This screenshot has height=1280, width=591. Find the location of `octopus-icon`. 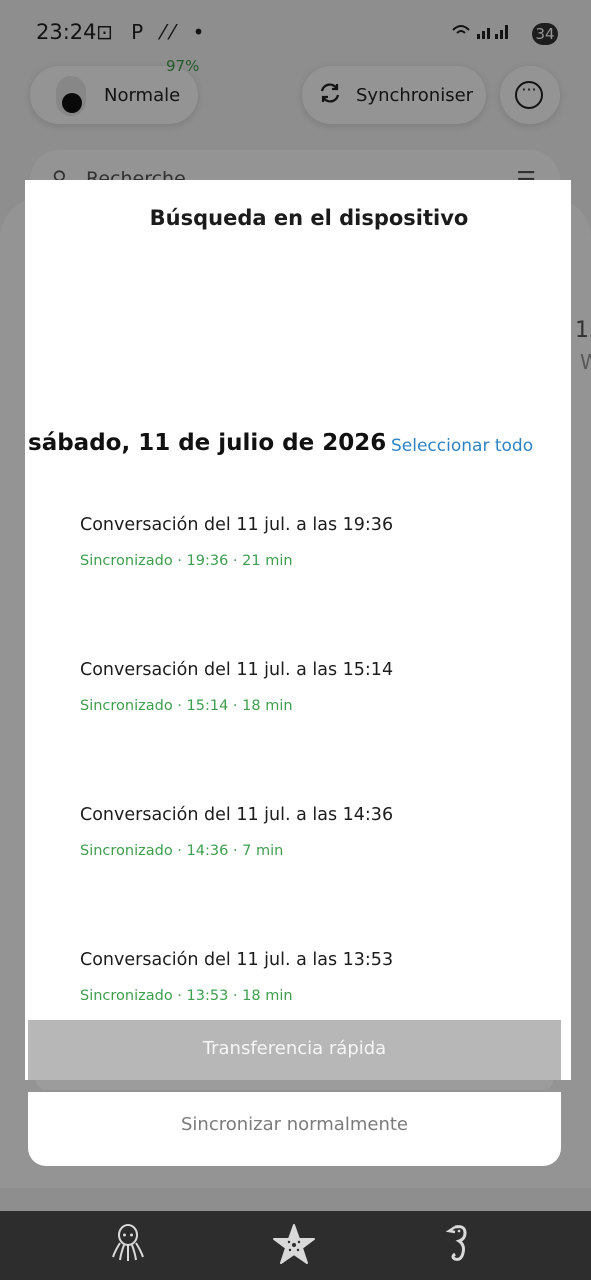

octopus-icon is located at coordinates (128, 1243).